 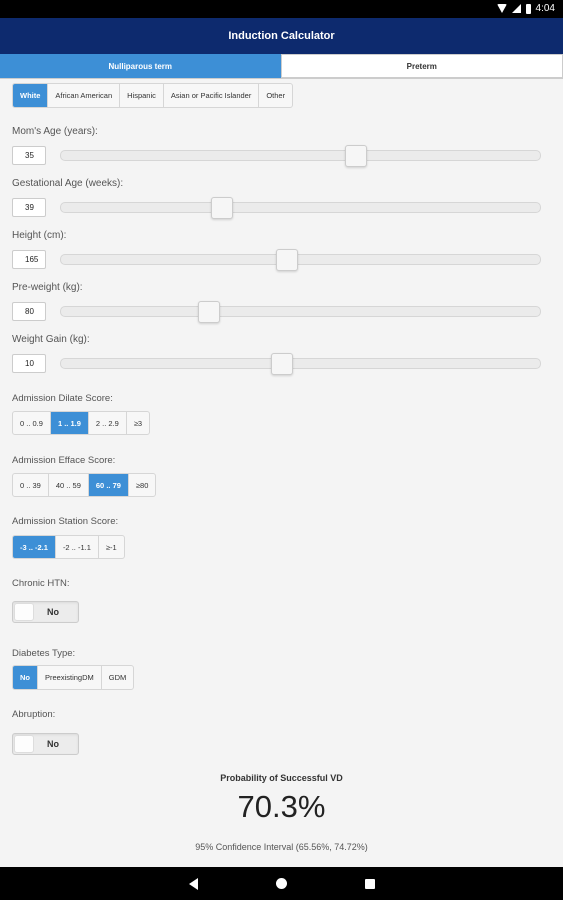 What do you see at coordinates (501, 8) in the screenshot?
I see `wifi-icon` at bounding box center [501, 8].